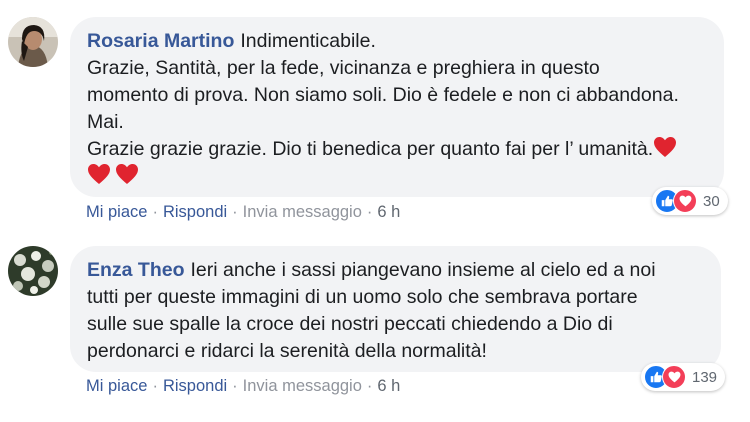  I want to click on reaction-count: 30, so click(711, 201).